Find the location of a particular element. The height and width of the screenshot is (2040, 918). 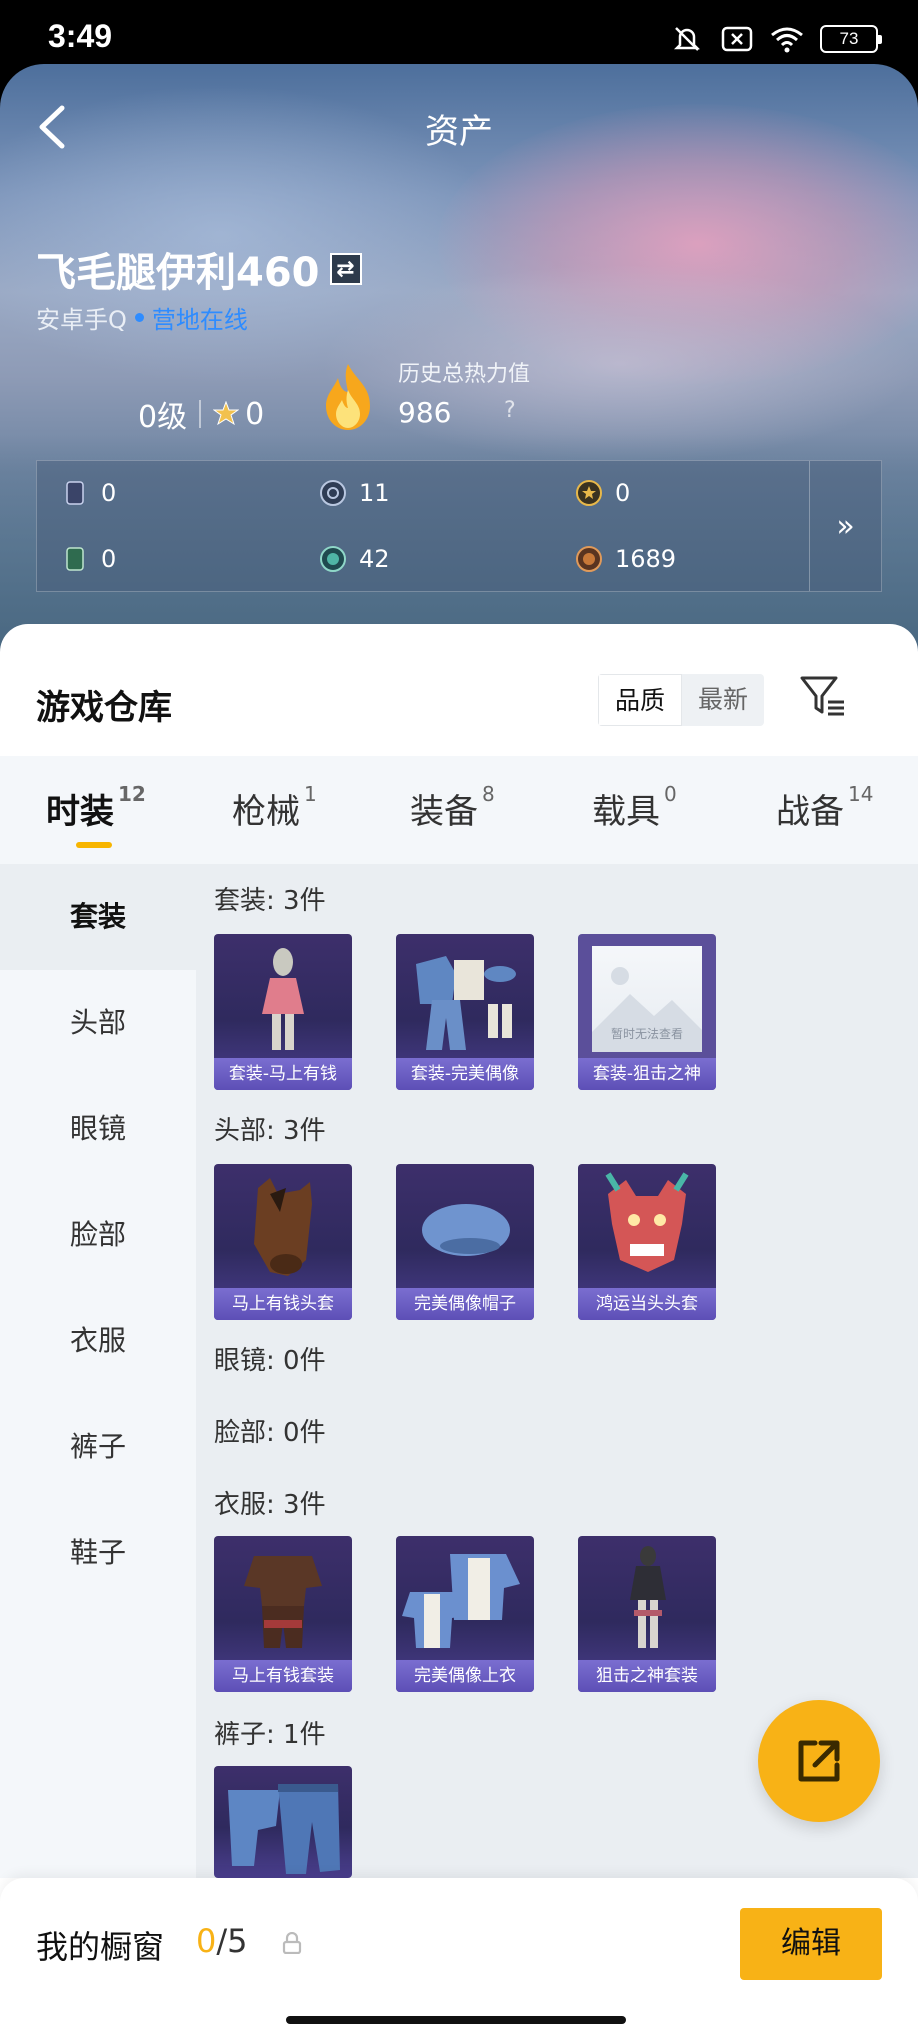

lion-mask-icon is located at coordinates (647, 1222).